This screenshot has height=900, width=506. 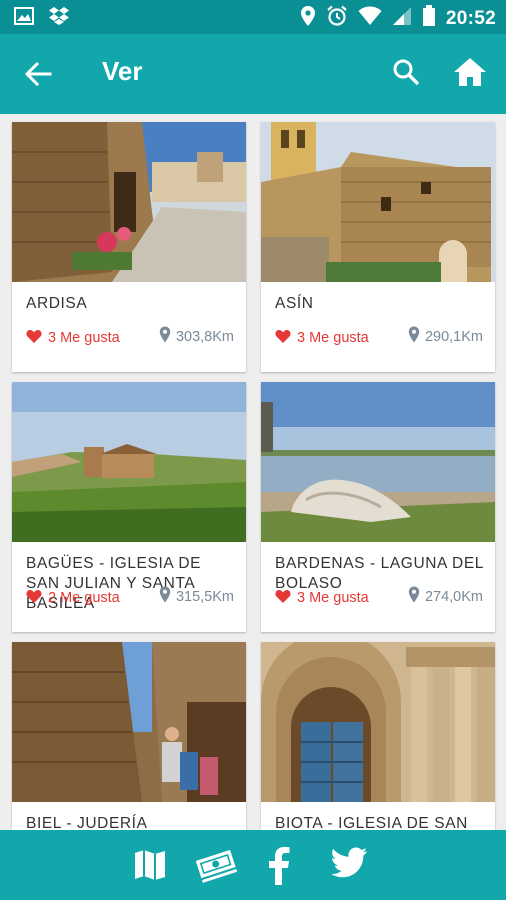 What do you see at coordinates (253, 17) in the screenshot?
I see `status-bar: 20:52` at bounding box center [253, 17].